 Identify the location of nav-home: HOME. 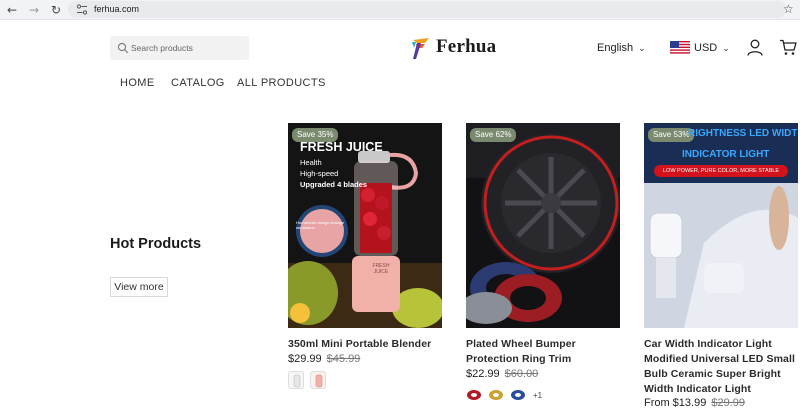
(137, 83).